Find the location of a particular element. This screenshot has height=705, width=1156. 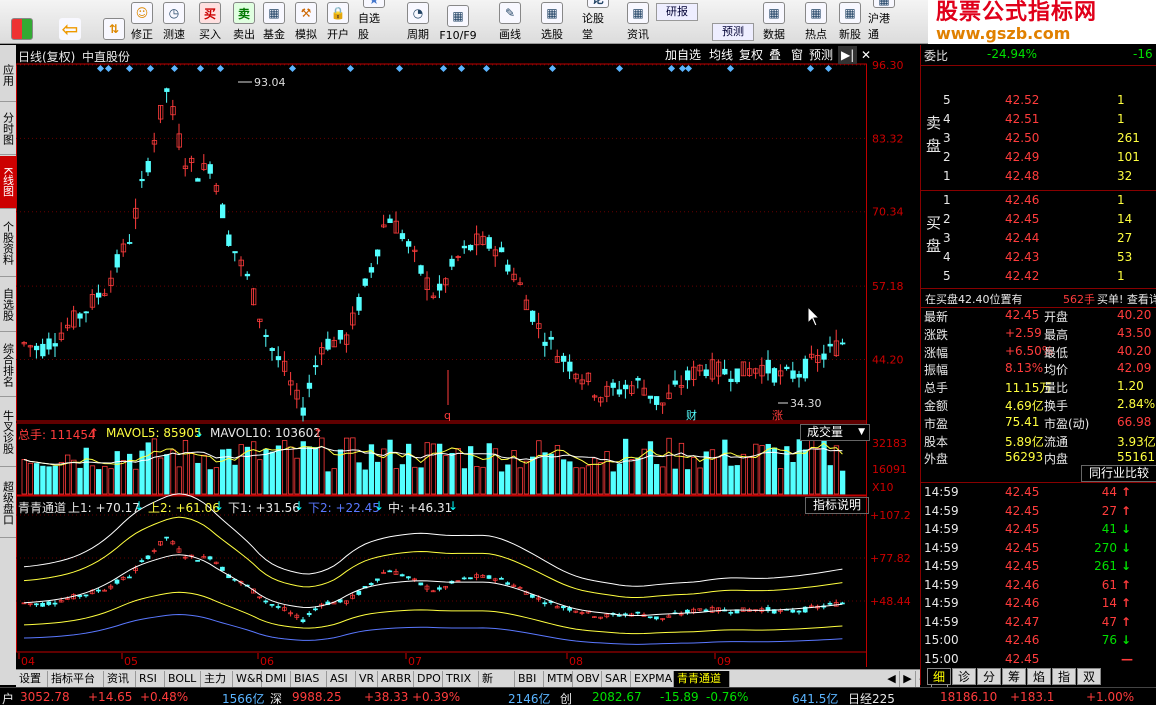

left-tab-0: 应用 is located at coordinates (8, 75).